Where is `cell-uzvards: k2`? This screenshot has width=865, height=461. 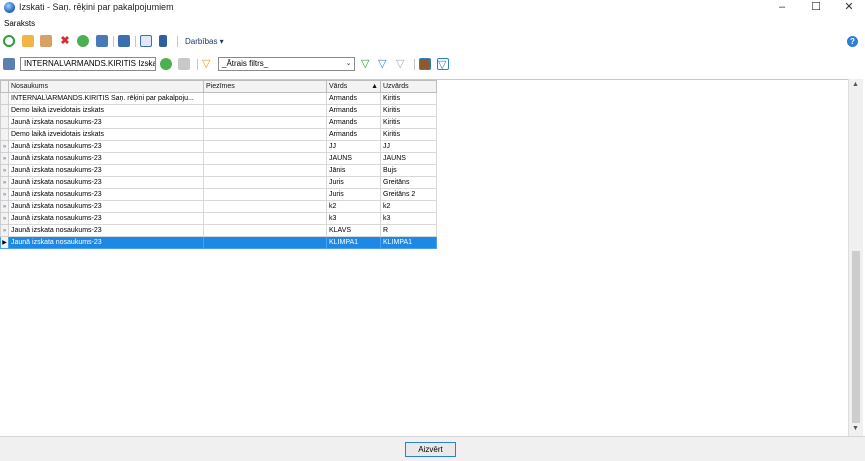 cell-uzvards: k2 is located at coordinates (408, 206).